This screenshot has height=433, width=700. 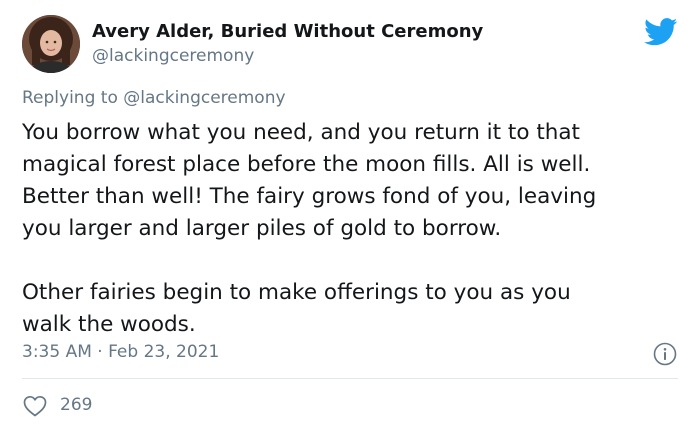 I want to click on author-display-name: Avery Alder, Buried Without Ceremony, so click(x=287, y=31).